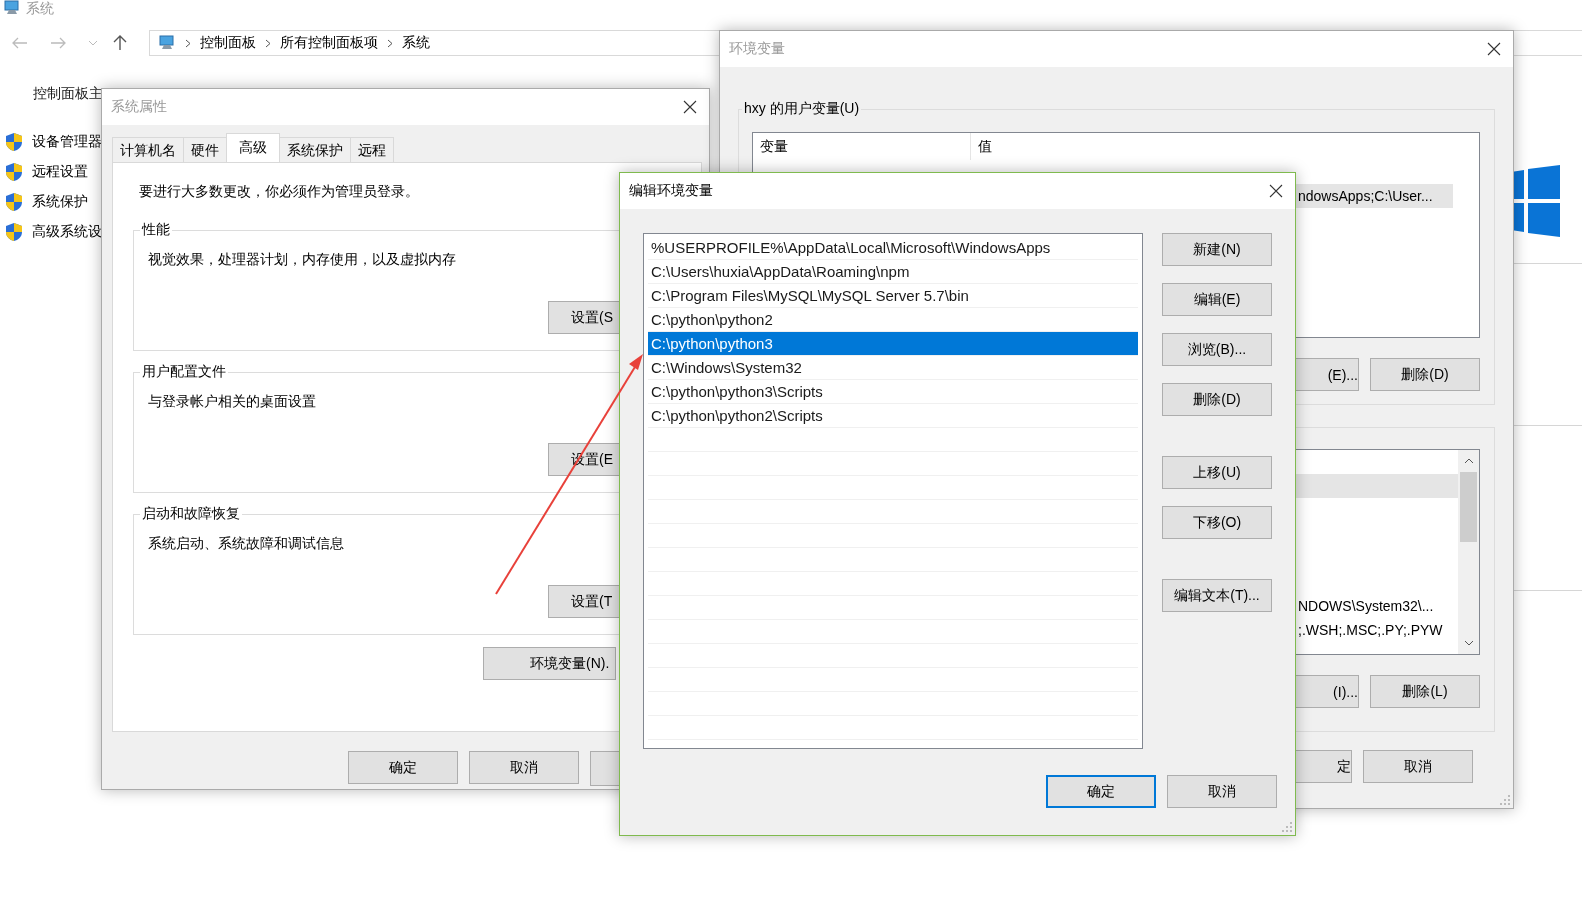 This screenshot has height=905, width=1582. What do you see at coordinates (1468, 507) in the screenshot?
I see `scroll-thumb` at bounding box center [1468, 507].